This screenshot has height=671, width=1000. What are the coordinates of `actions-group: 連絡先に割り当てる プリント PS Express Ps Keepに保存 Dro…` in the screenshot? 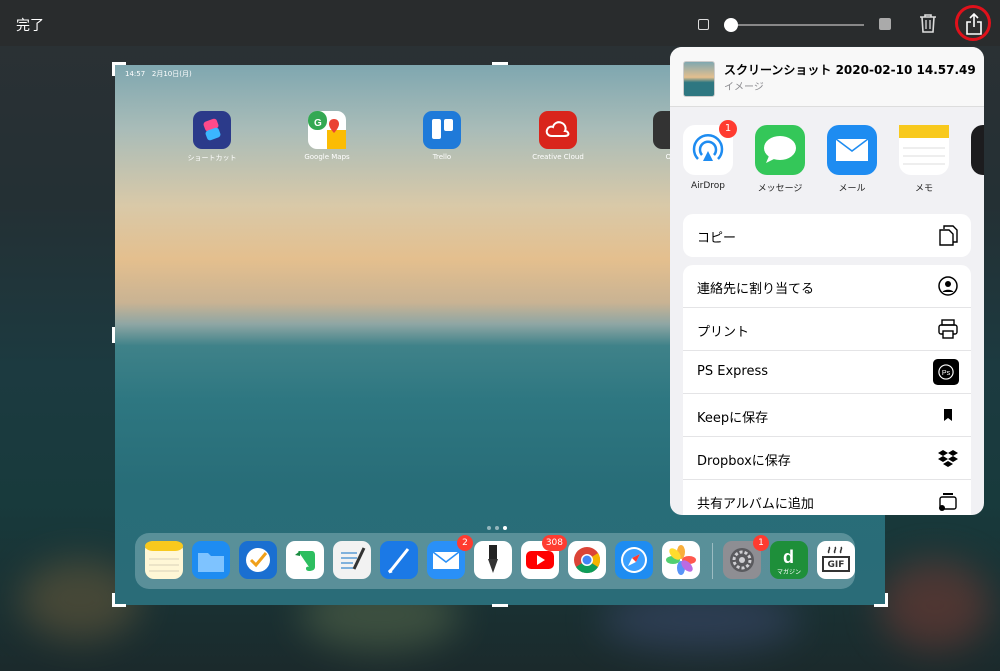 It's located at (827, 390).